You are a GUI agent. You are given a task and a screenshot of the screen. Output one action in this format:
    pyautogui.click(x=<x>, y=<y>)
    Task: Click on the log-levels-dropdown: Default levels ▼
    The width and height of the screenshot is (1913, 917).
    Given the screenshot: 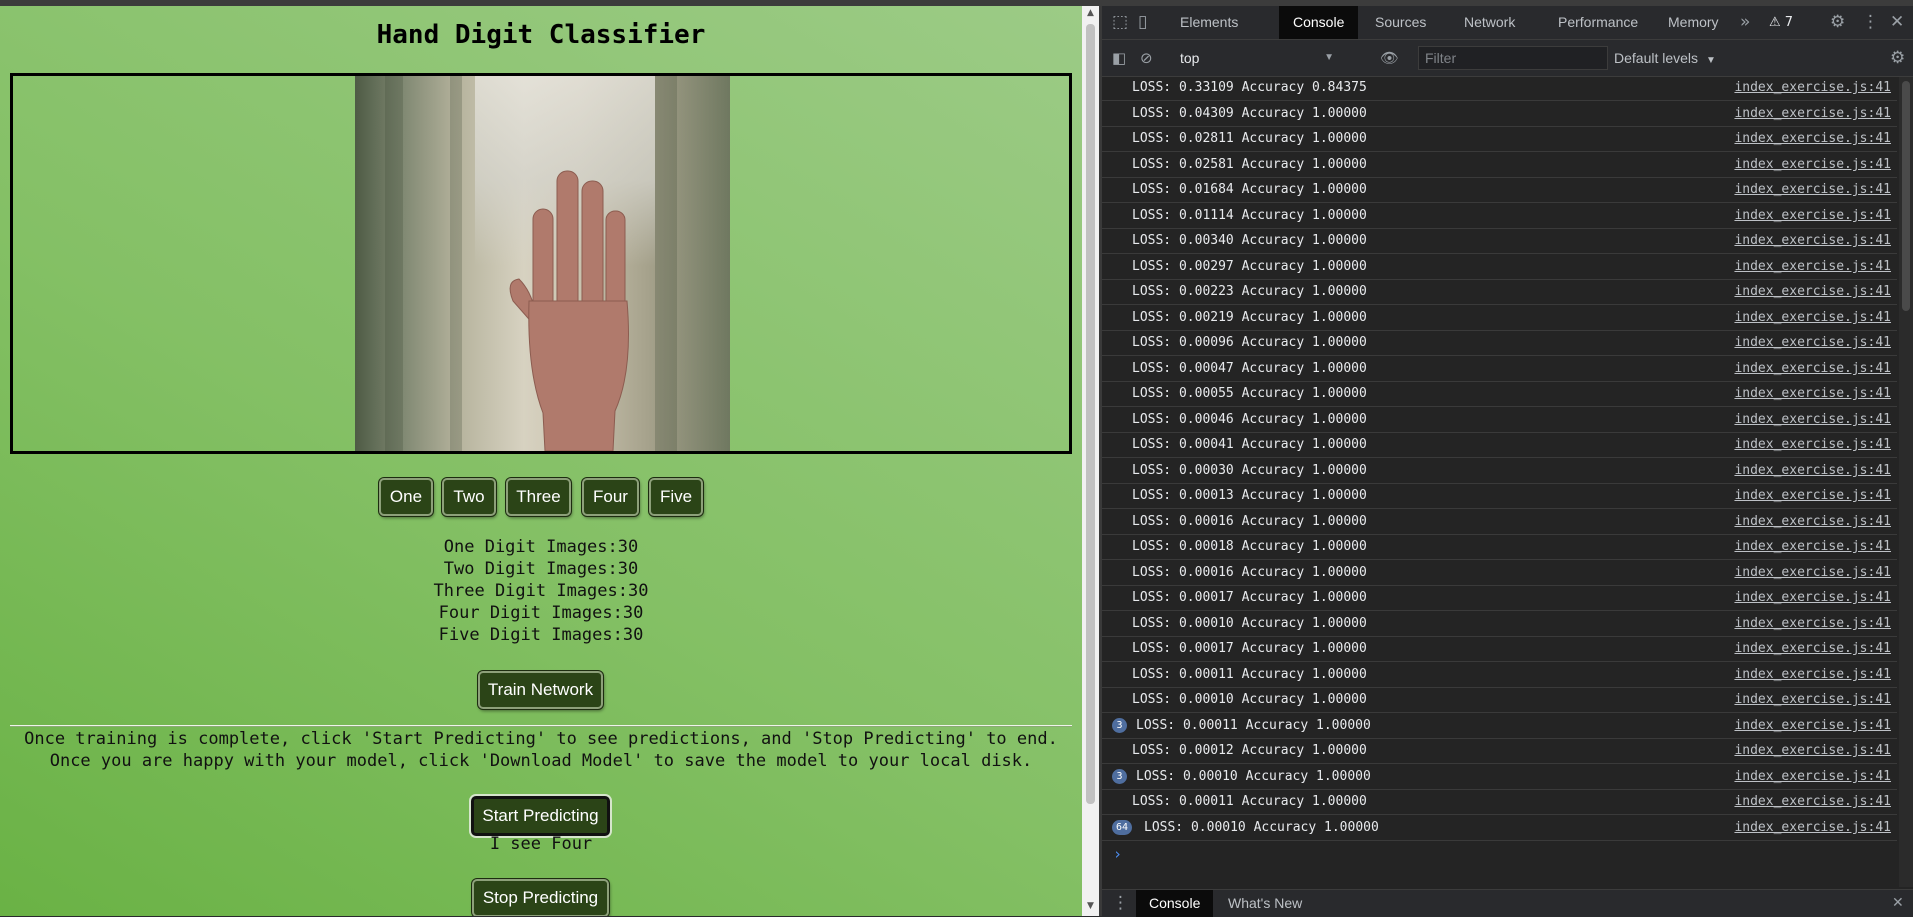 What is the action you would take?
    pyautogui.click(x=1665, y=59)
    